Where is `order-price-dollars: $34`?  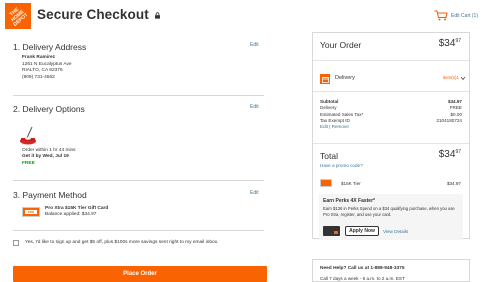
order-price-dollars: $34 is located at coordinates (447, 43).